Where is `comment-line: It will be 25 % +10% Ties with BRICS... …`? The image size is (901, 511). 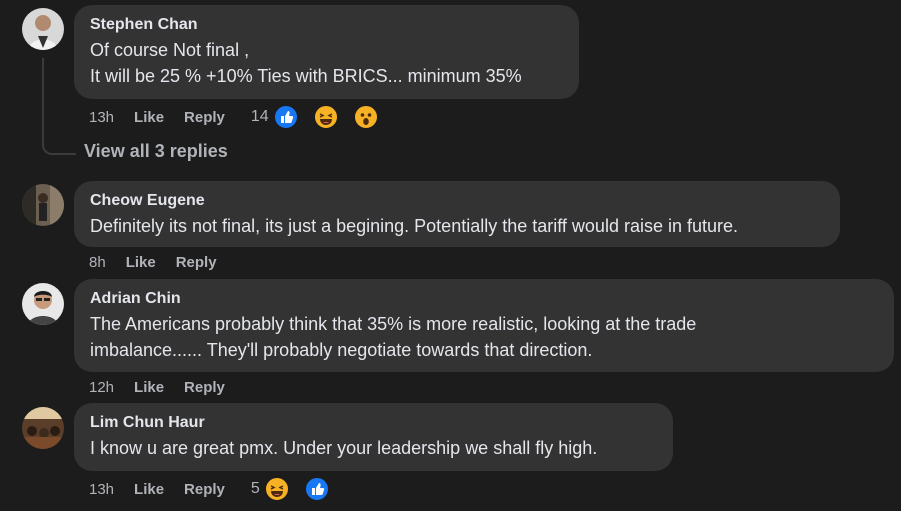 comment-line: It will be 25 % +10% Ties with BRICS... … is located at coordinates (306, 76).